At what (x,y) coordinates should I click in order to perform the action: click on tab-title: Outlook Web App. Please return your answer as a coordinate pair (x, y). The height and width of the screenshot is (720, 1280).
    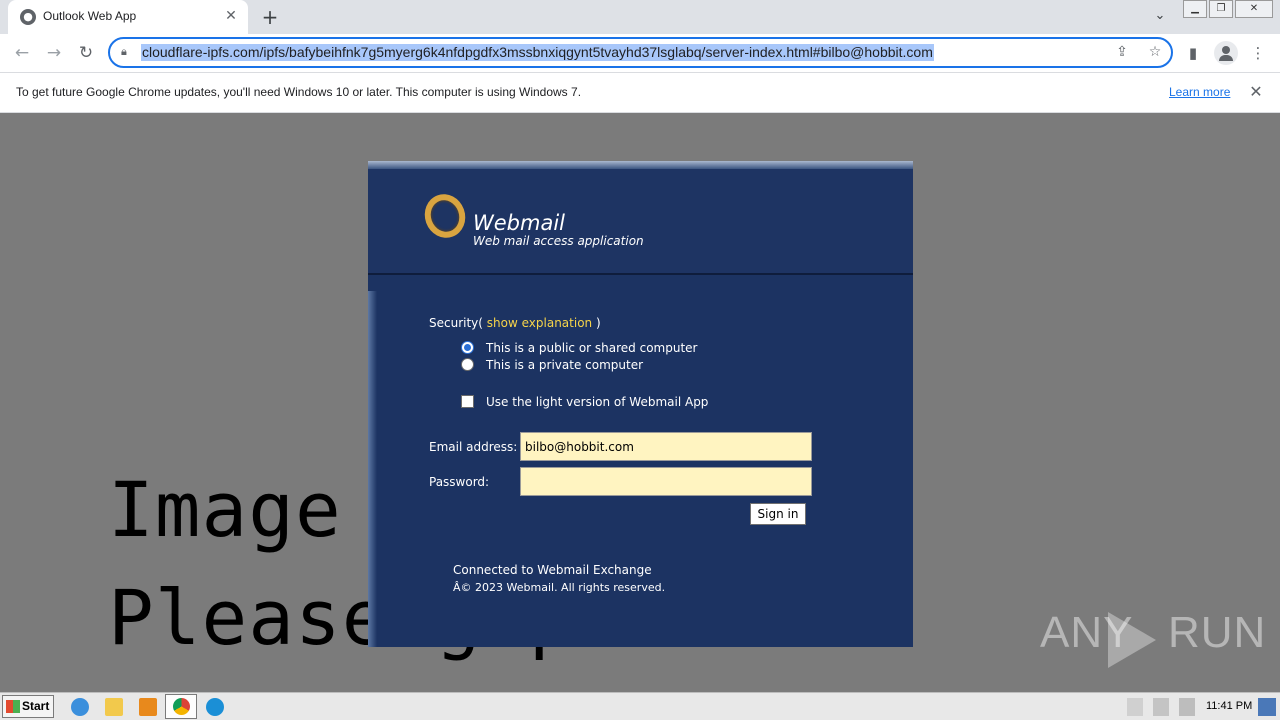
    Looking at the image, I should click on (90, 16).